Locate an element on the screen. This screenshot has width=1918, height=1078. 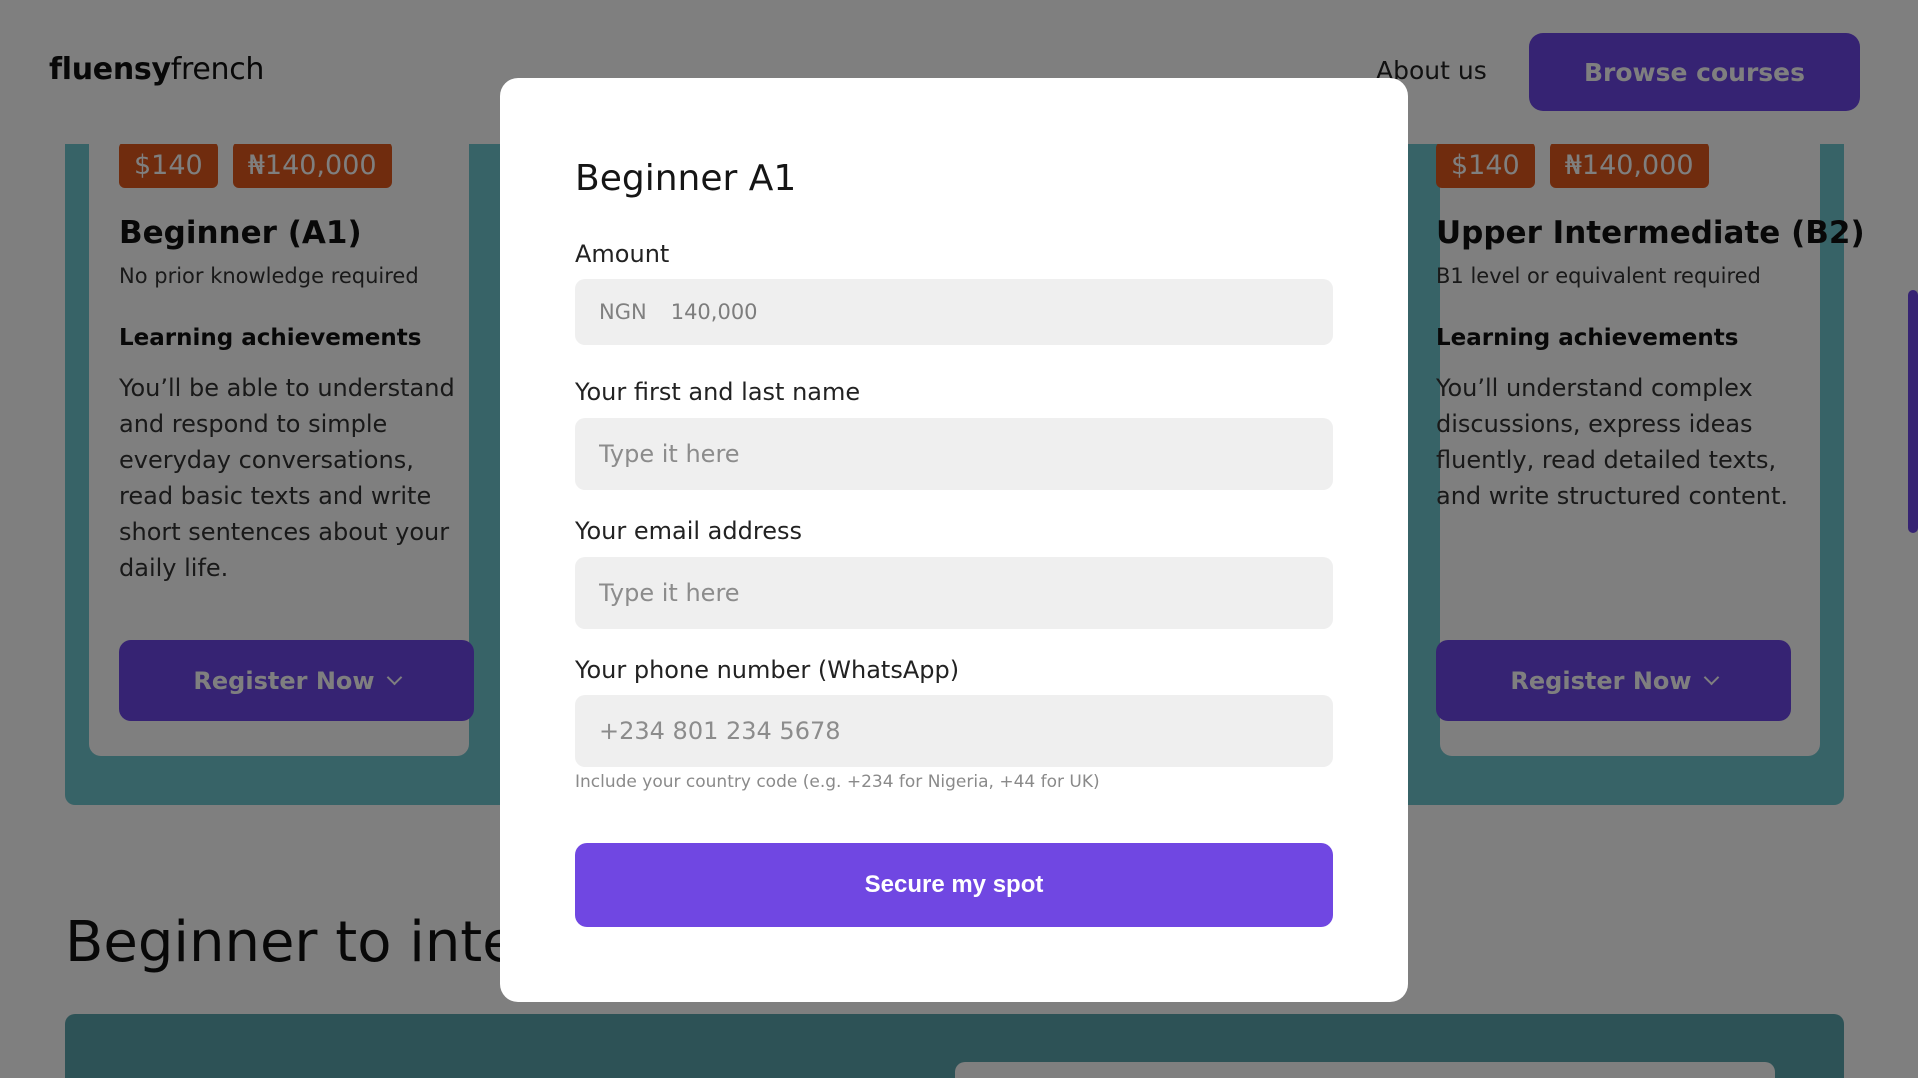
amount-value: 140,000 is located at coordinates (714, 312).